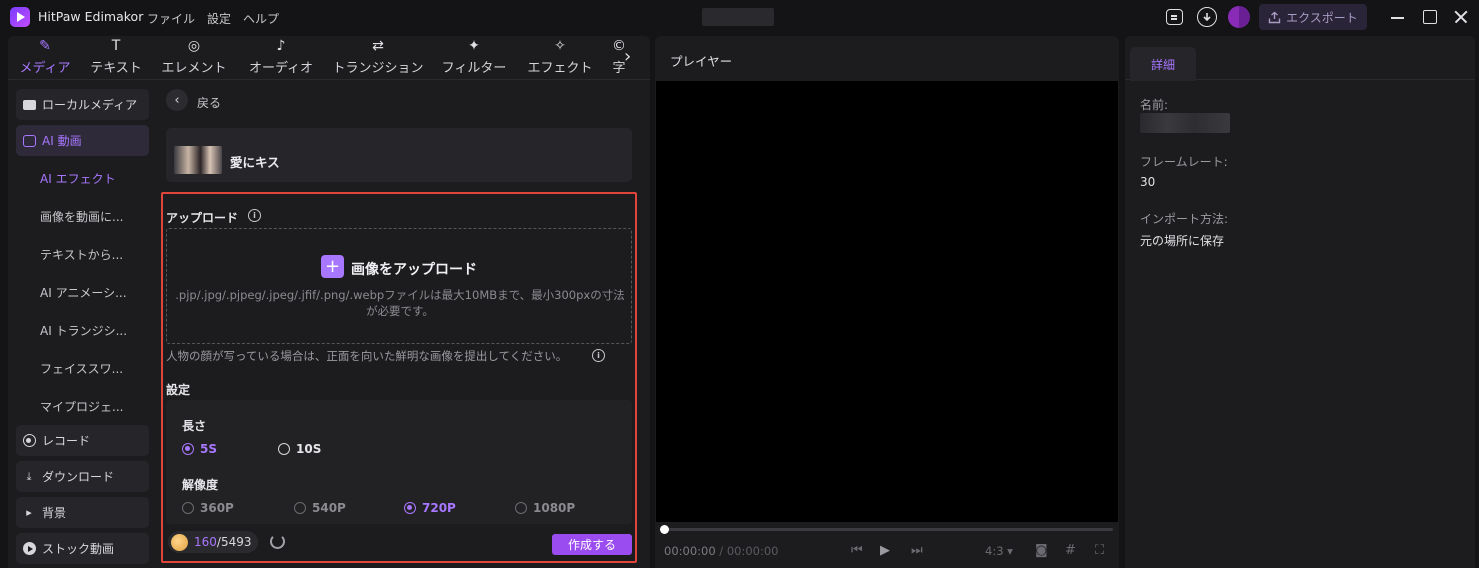 The width and height of the screenshot is (1479, 568). What do you see at coordinates (560, 58) in the screenshot?
I see `tab-effect: ✧ エフェクト` at bounding box center [560, 58].